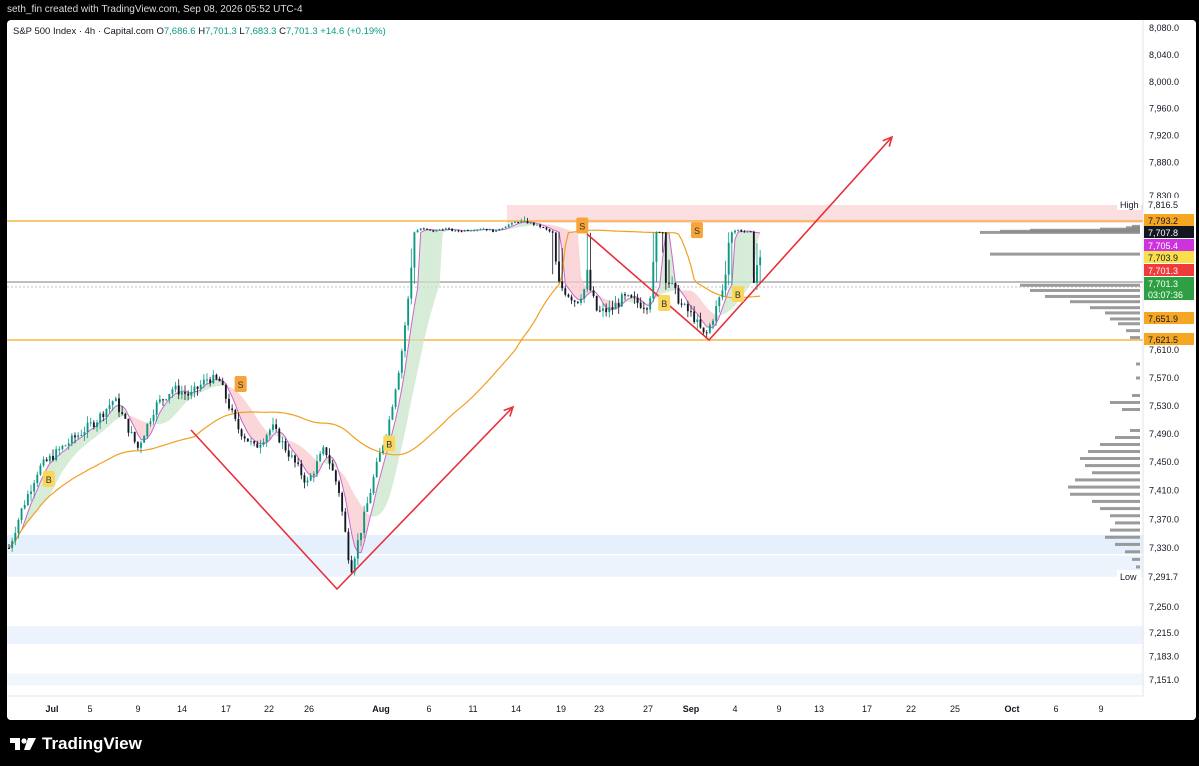  What do you see at coordinates (1164, 406) in the screenshot?
I see `y-tick-label: 7,530.0` at bounding box center [1164, 406].